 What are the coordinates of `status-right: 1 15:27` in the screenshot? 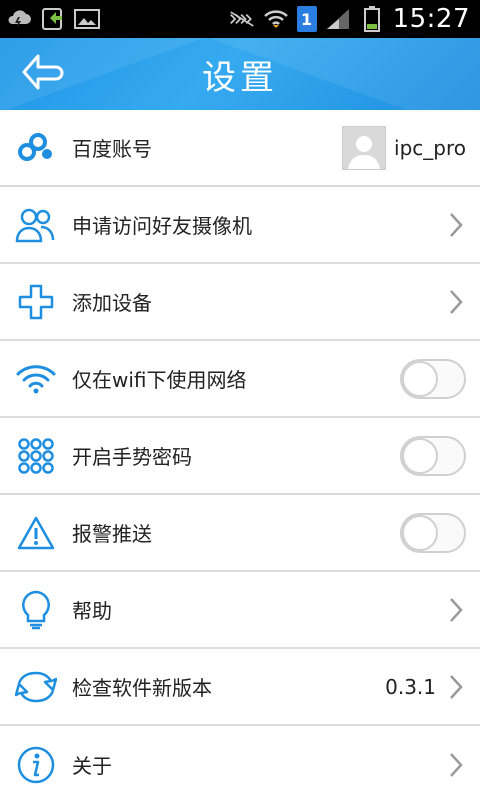 It's located at (349, 19).